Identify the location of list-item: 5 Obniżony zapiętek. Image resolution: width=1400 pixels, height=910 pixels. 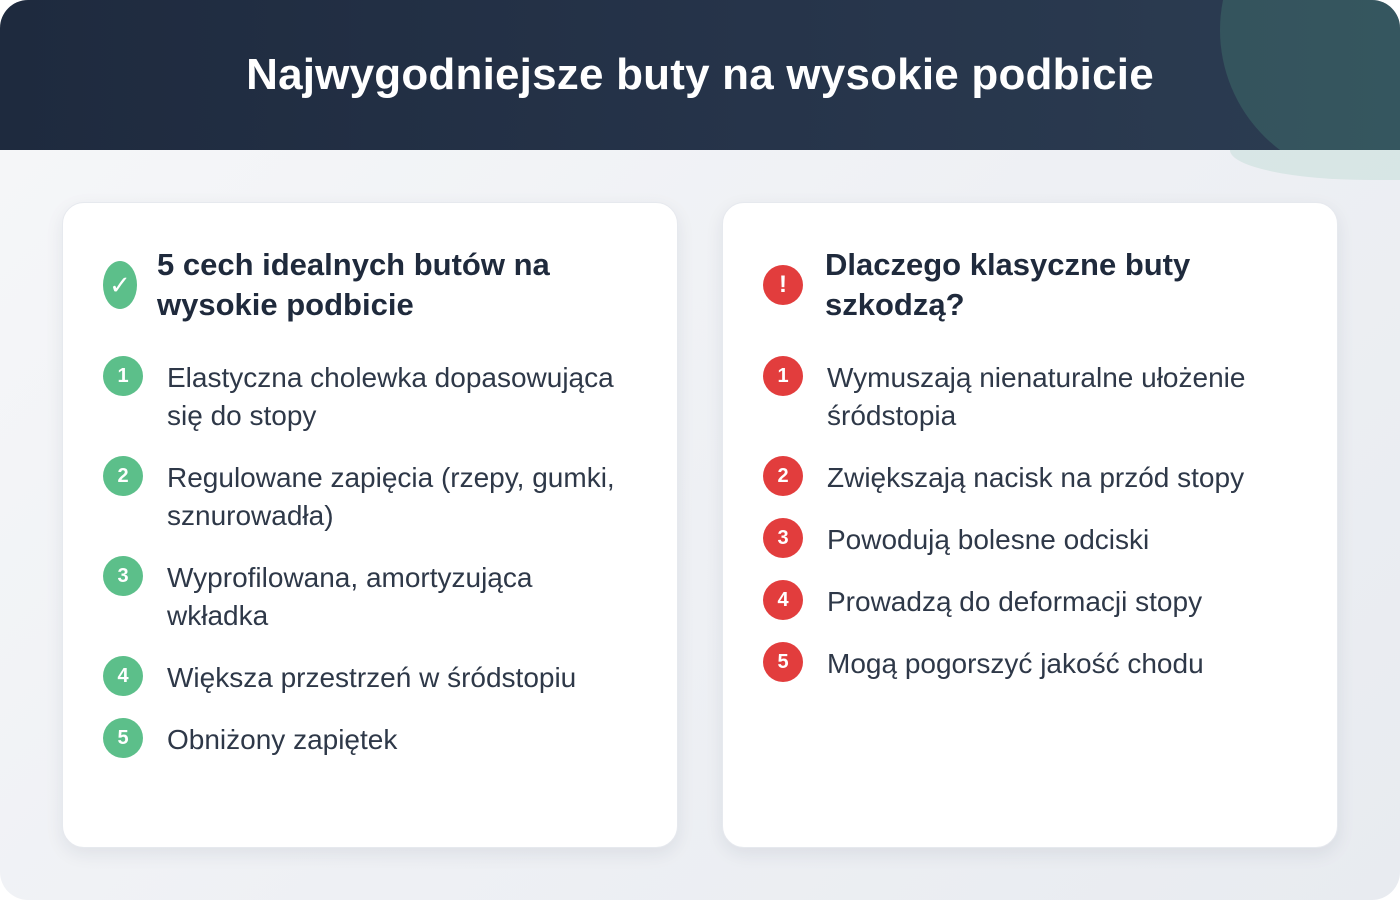
(365, 738).